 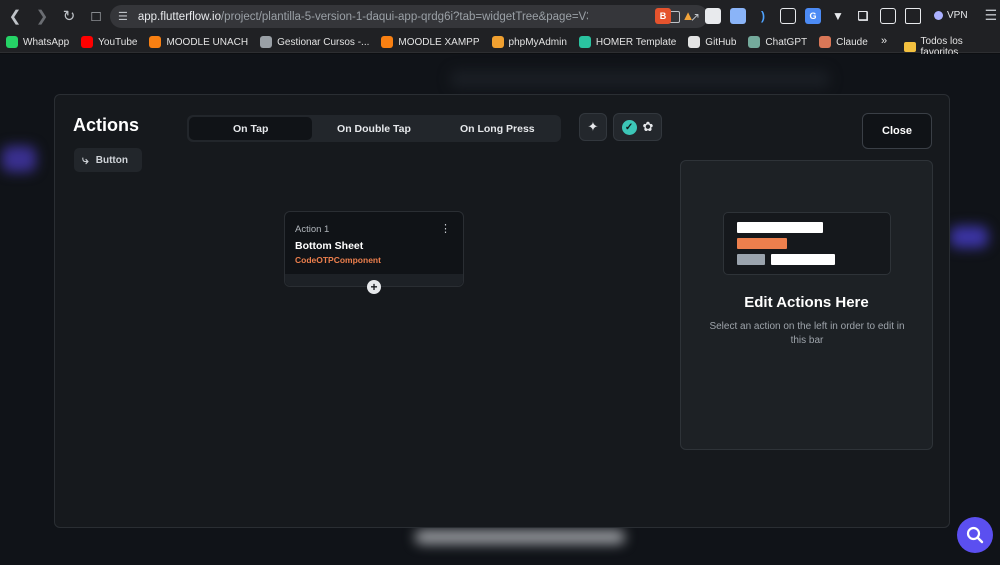 I want to click on check-icon: ✓, so click(x=629, y=127).